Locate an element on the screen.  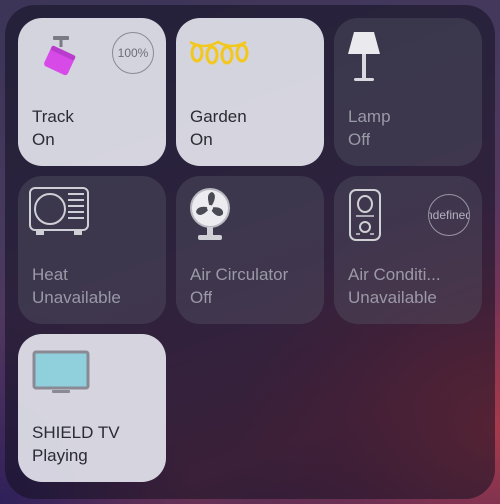
tile-name: Track is located at coordinates (53, 116).